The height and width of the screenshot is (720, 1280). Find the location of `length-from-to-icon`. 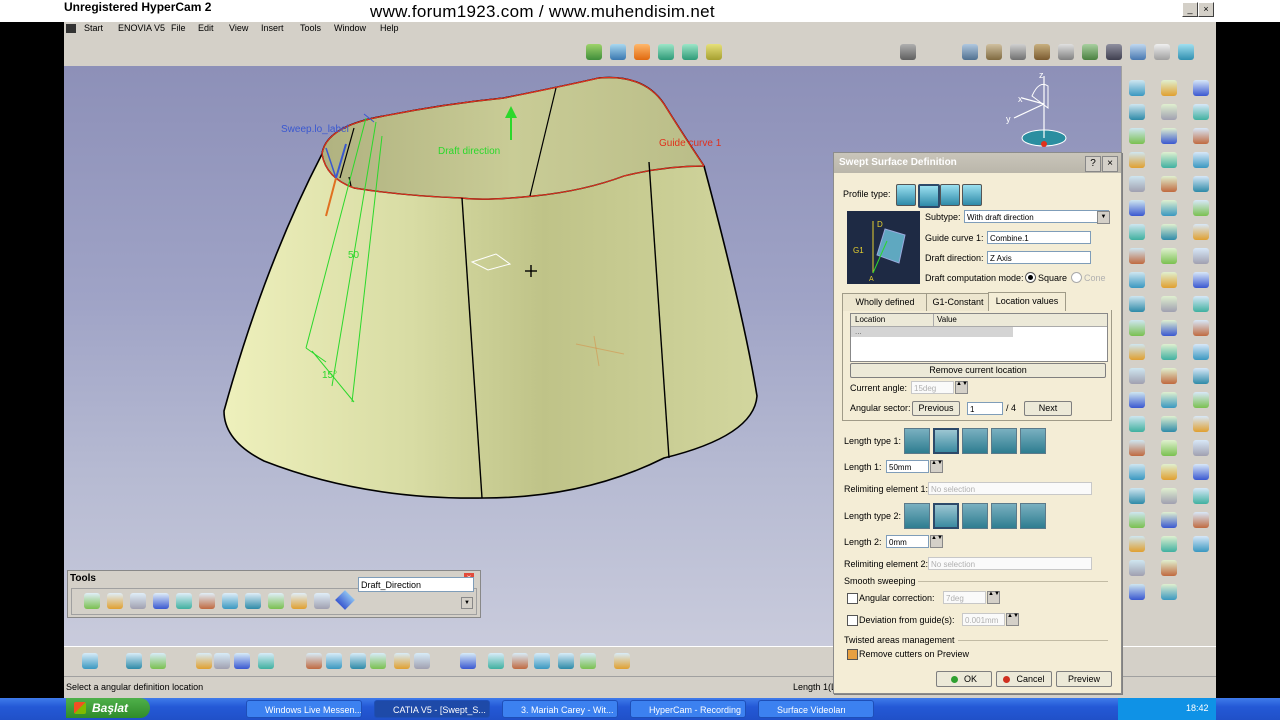

length-from-to-icon is located at coordinates (1004, 441).